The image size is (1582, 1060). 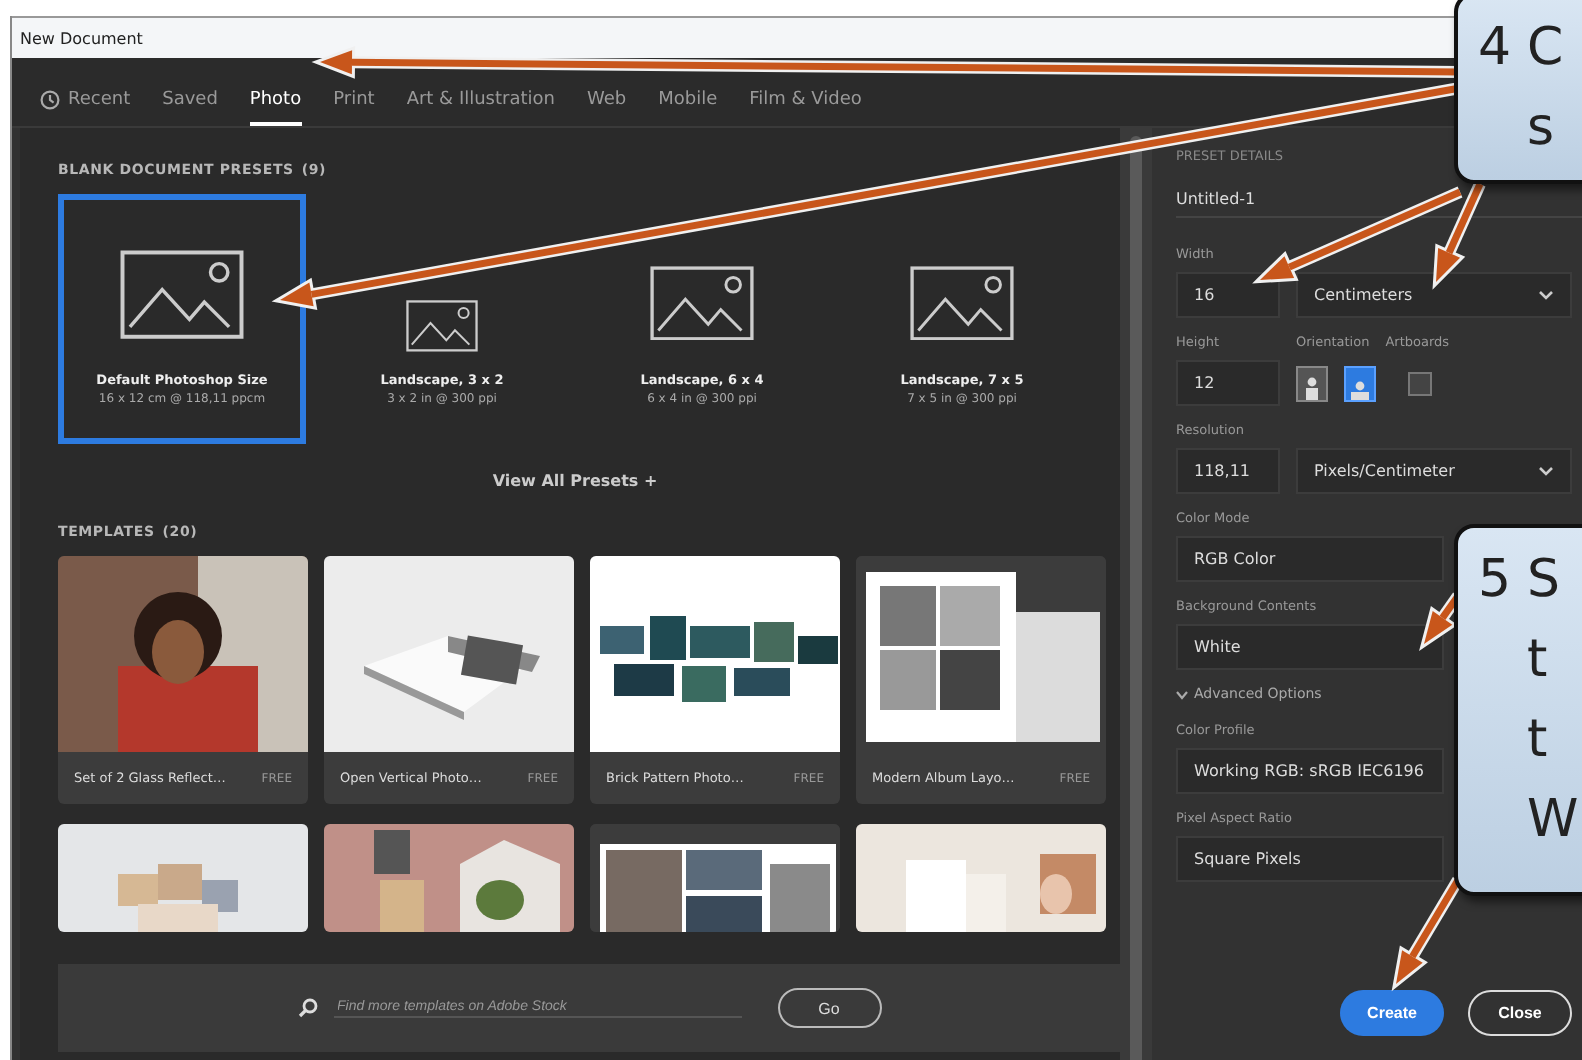 I want to click on tab: Film & Video, so click(x=805, y=102).